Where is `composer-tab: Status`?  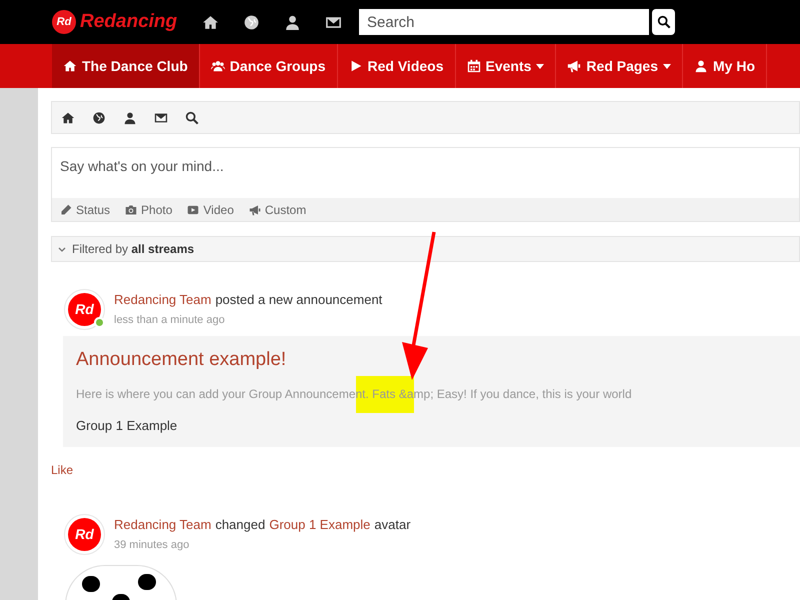
composer-tab: Status is located at coordinates (85, 209).